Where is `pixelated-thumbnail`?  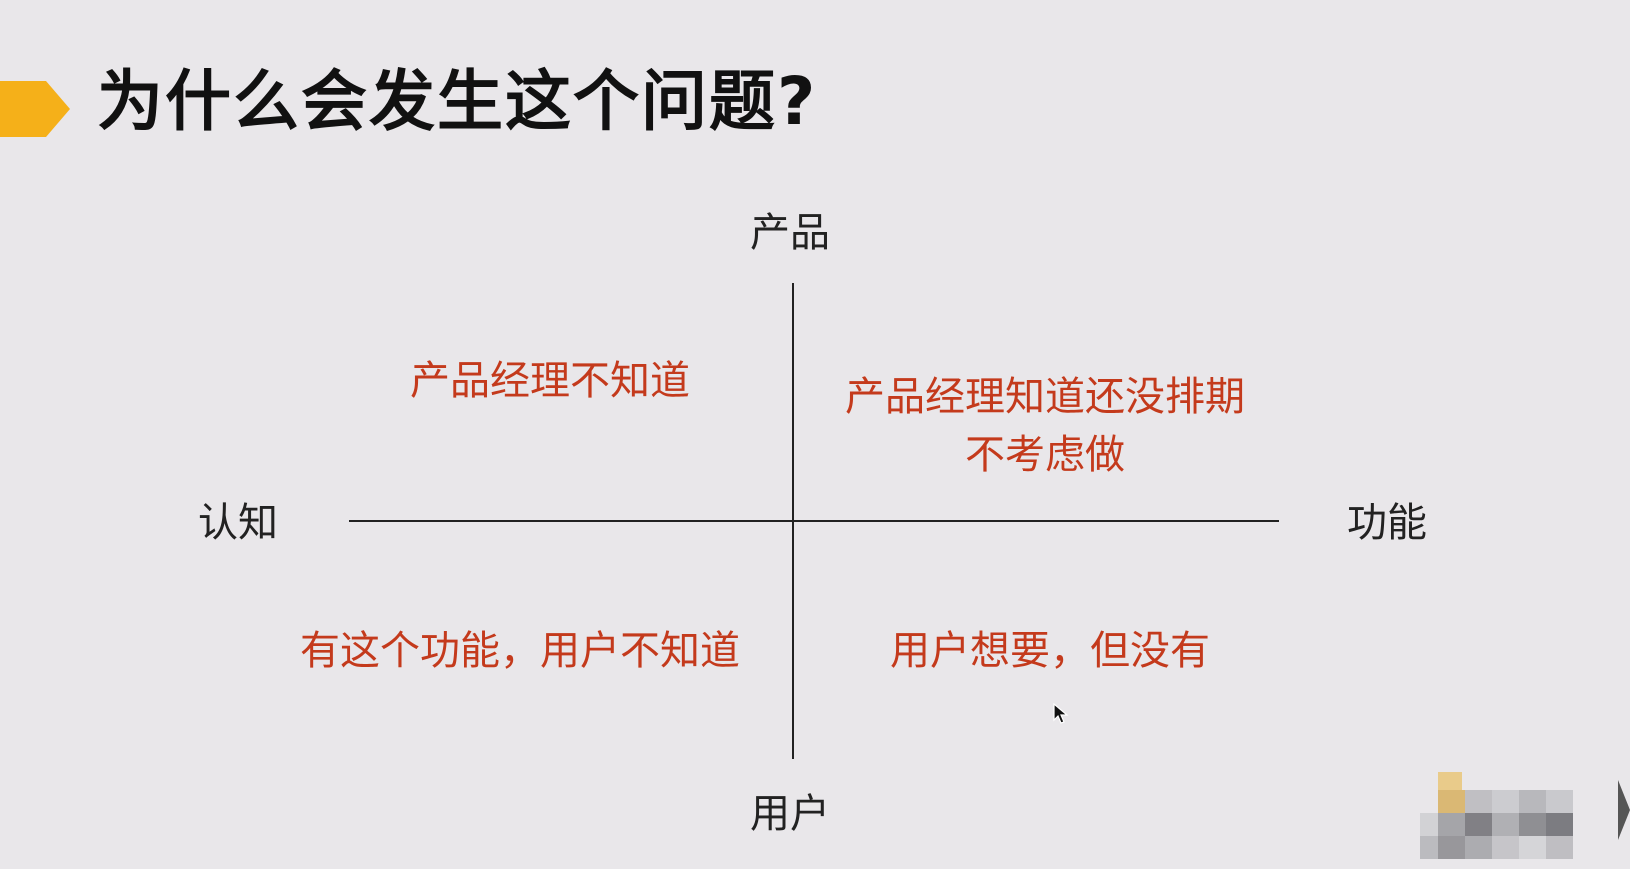 pixelated-thumbnail is located at coordinates (1501, 818).